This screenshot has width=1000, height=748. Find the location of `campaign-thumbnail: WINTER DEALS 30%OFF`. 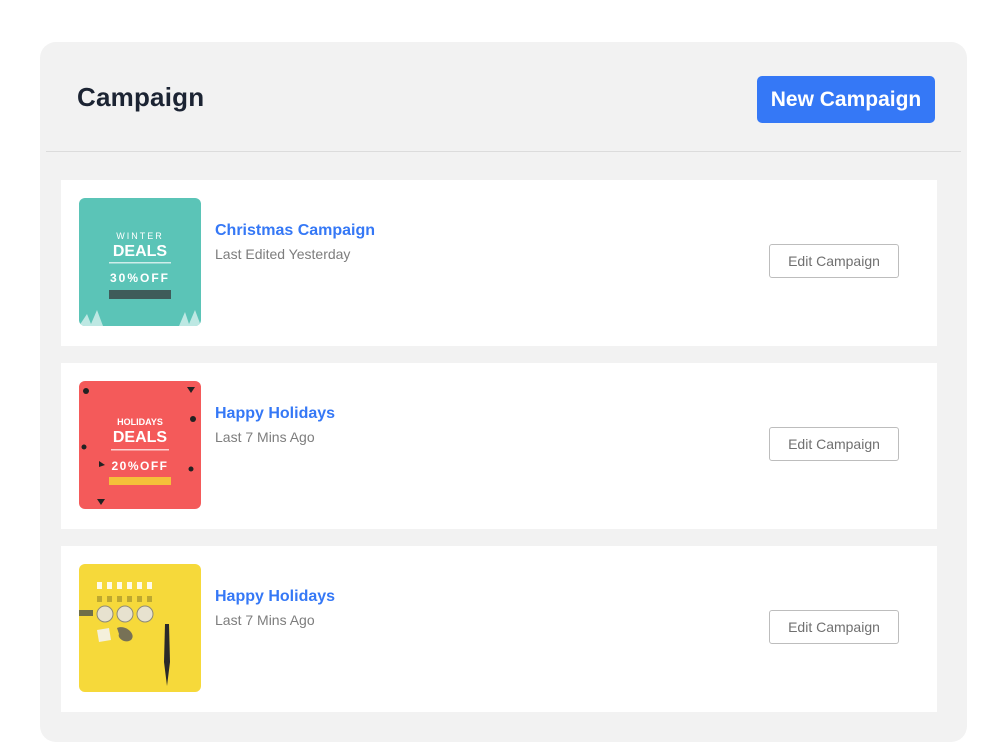

campaign-thumbnail: WINTER DEALS 30%OFF is located at coordinates (140, 262).